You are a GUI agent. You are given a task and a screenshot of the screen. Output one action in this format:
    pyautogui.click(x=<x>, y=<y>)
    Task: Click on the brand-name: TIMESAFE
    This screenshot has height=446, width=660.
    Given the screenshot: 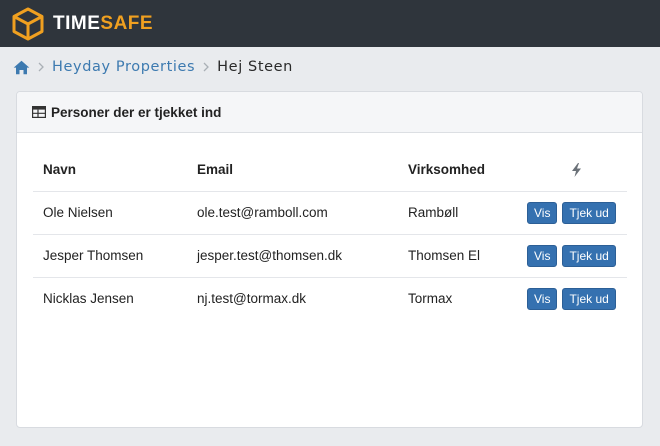 What is the action you would take?
    pyautogui.click(x=103, y=24)
    